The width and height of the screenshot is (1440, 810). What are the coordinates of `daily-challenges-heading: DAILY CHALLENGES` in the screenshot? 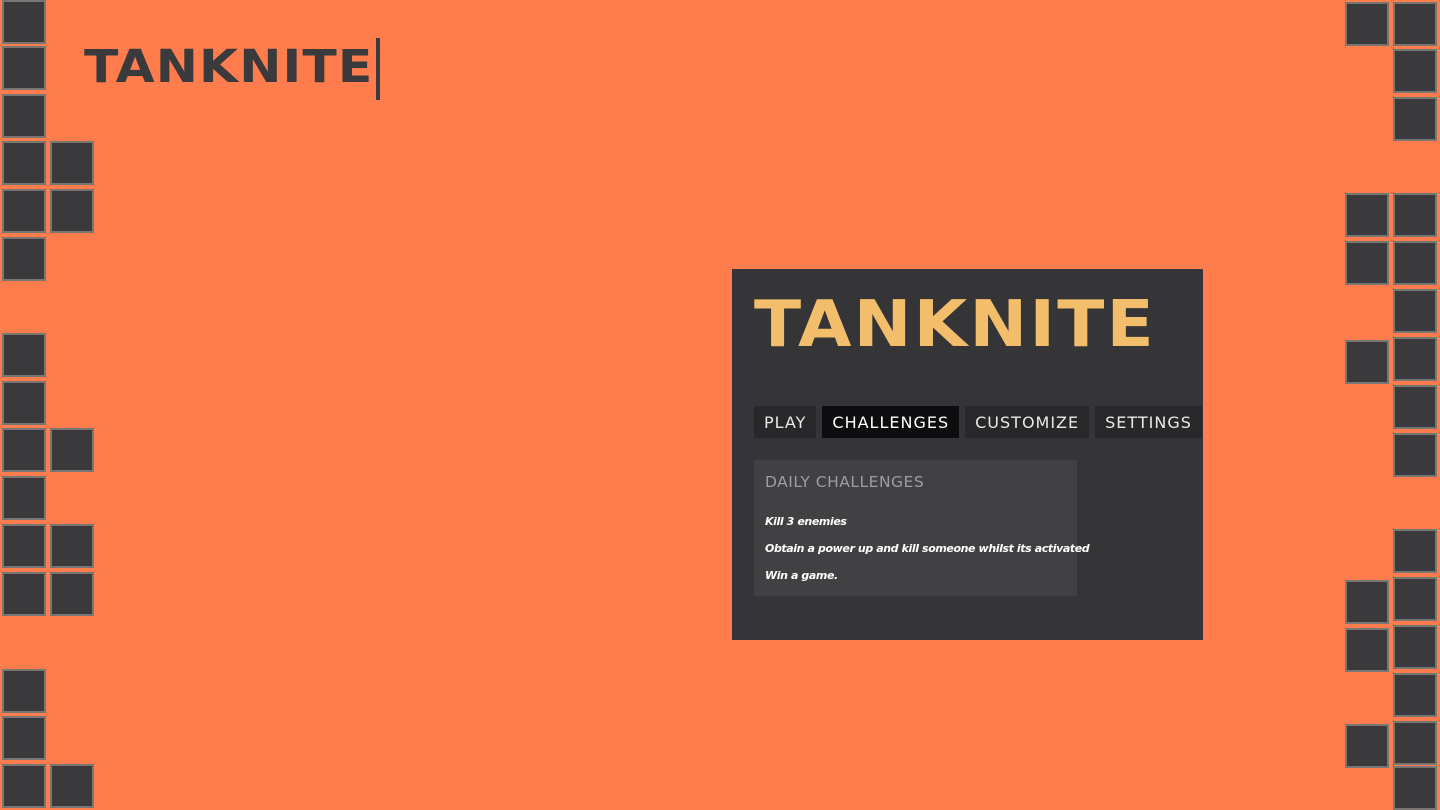 It's located at (845, 482).